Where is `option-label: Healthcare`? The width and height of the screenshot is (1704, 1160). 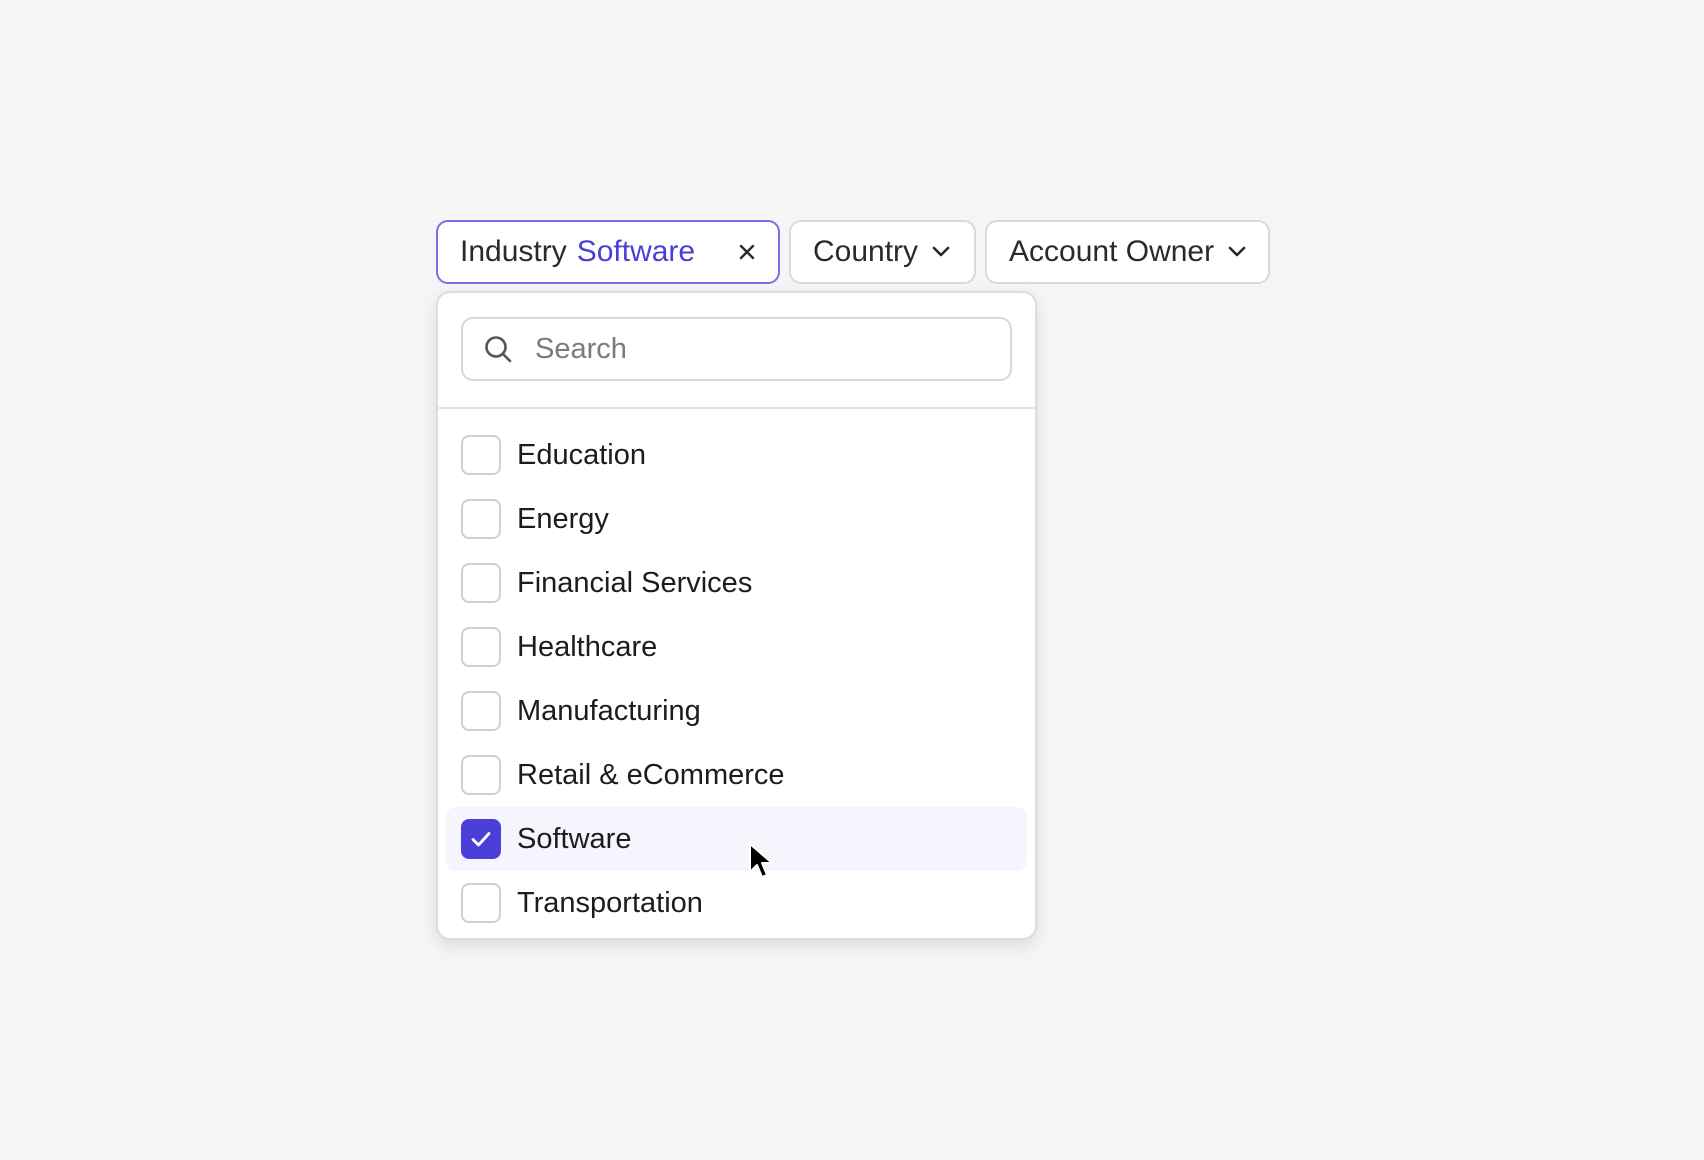 option-label: Healthcare is located at coordinates (587, 646).